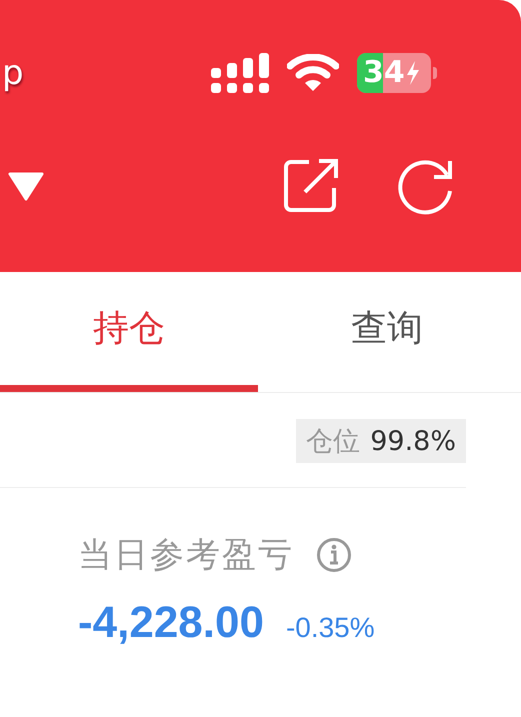 The image size is (521, 717). What do you see at coordinates (240, 72) in the screenshot?
I see `signal-icon` at bounding box center [240, 72].